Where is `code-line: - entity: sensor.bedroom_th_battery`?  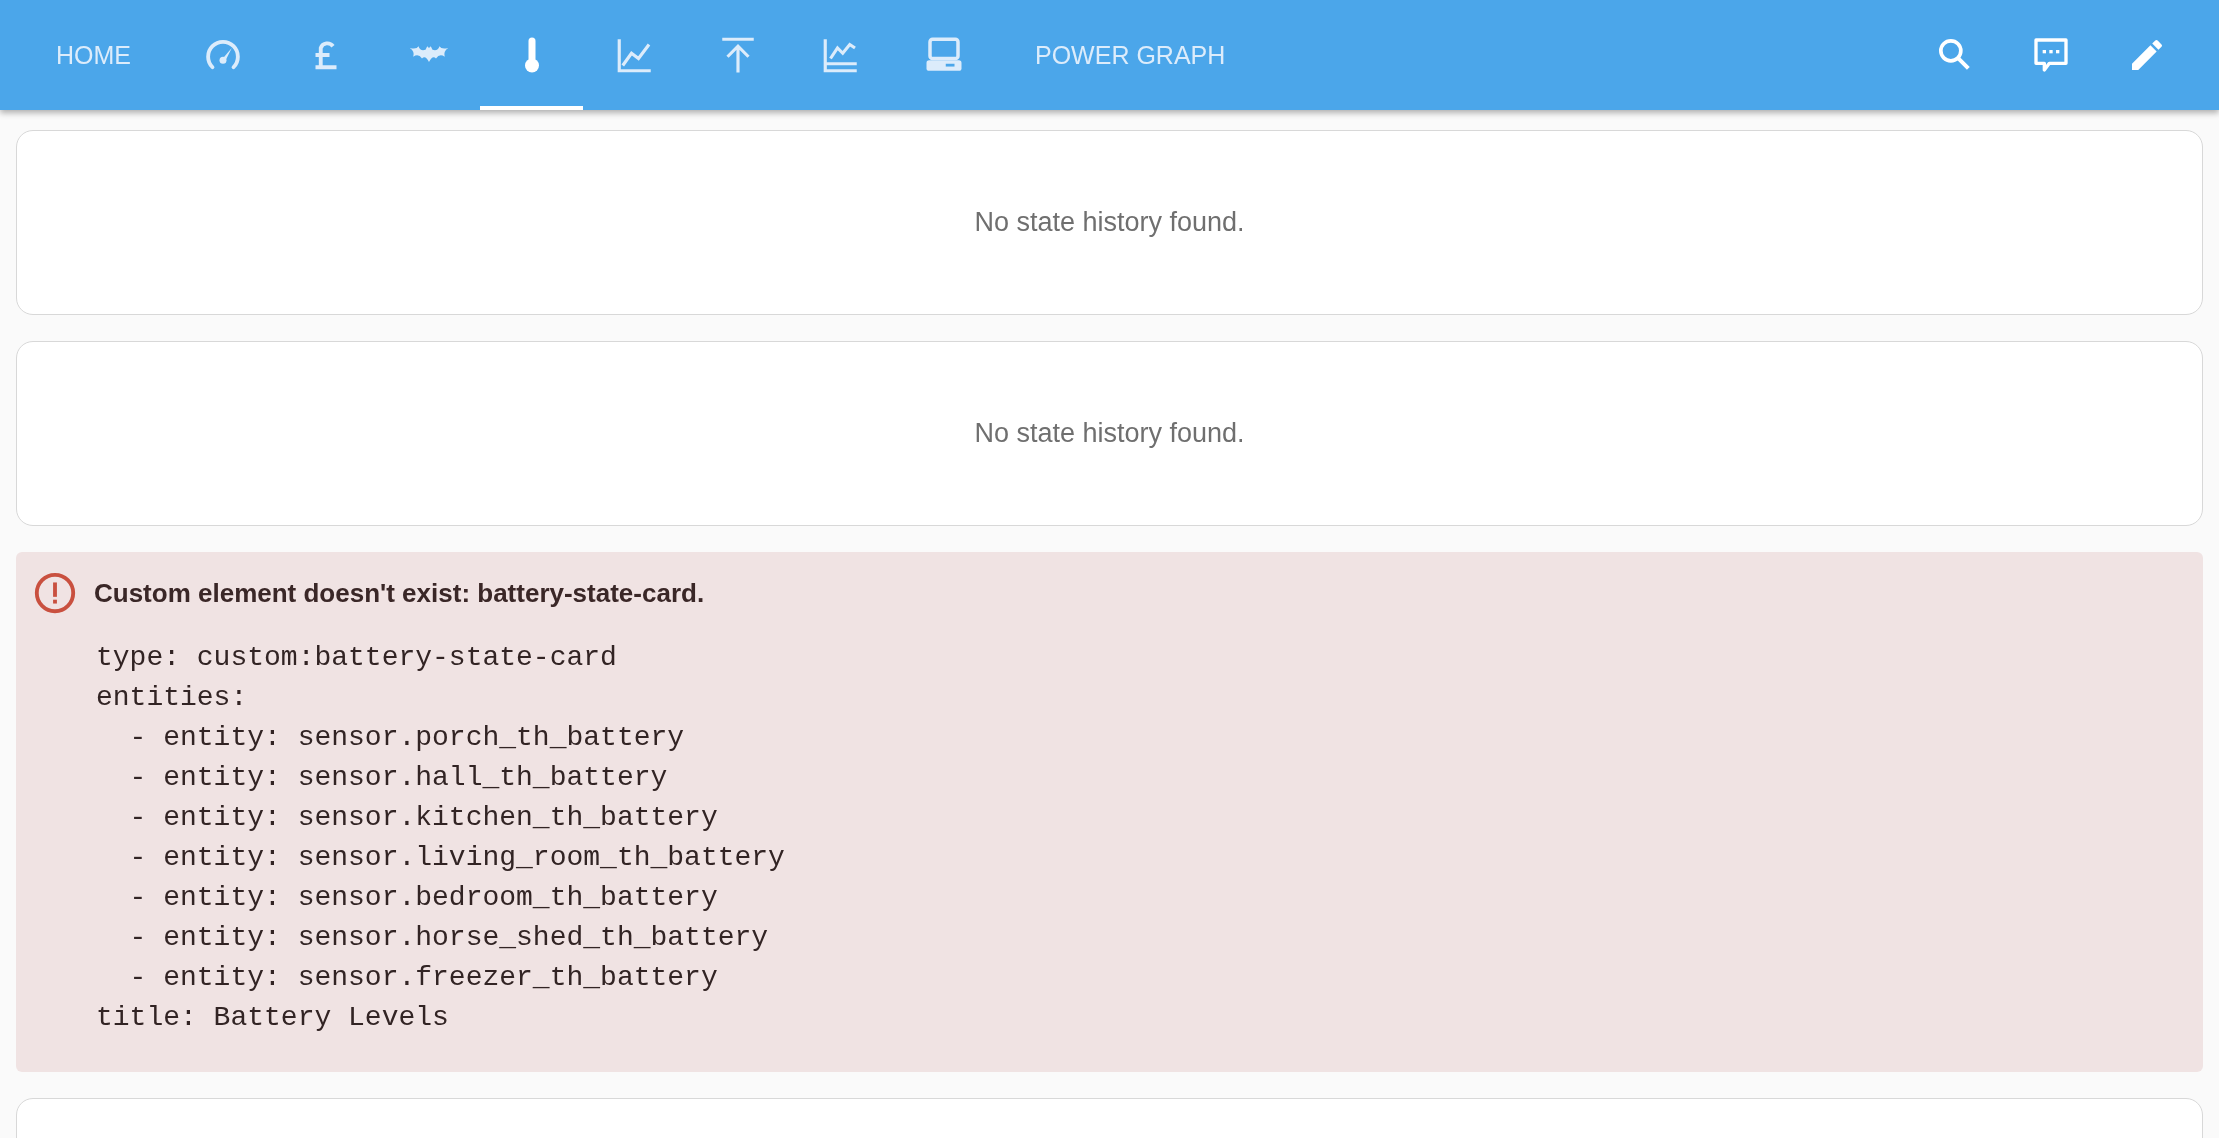 code-line: - entity: sensor.bedroom_th_battery is located at coordinates (423, 898).